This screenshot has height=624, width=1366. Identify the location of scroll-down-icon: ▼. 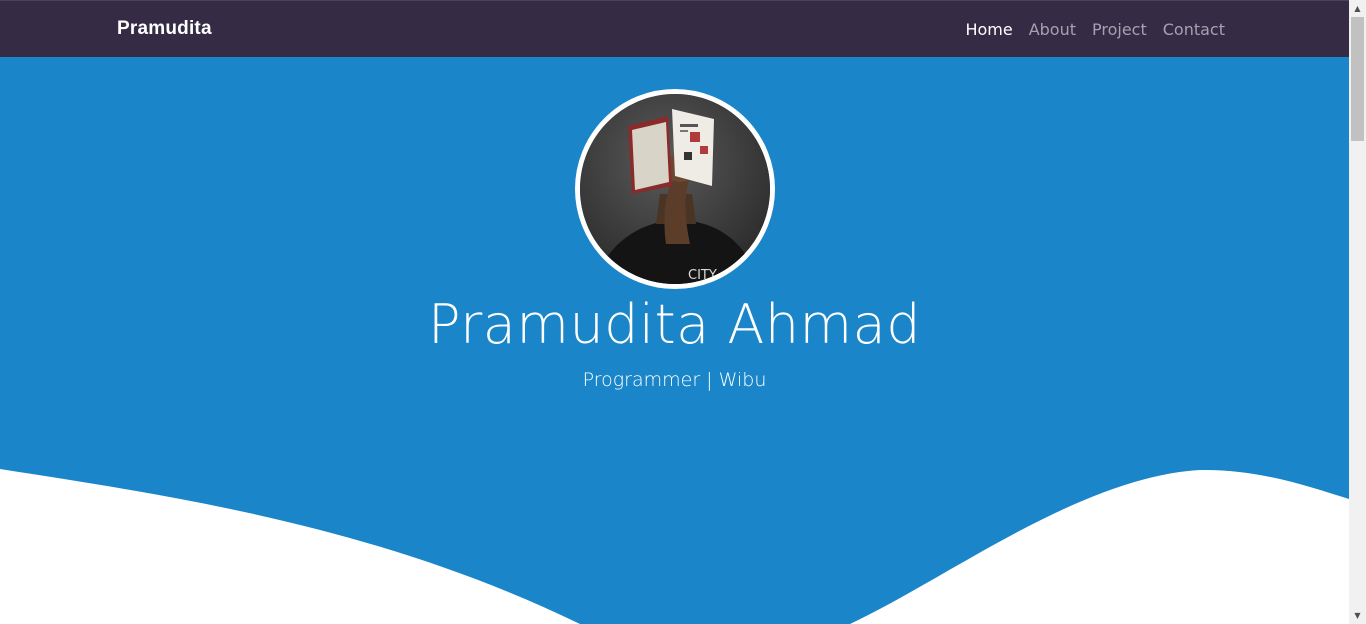
(1357, 615).